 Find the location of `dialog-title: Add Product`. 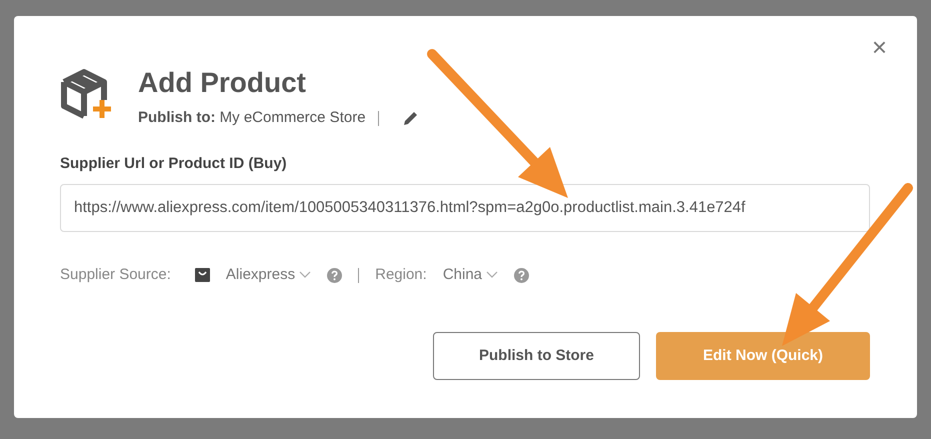

dialog-title: Add Product is located at coordinates (222, 83).